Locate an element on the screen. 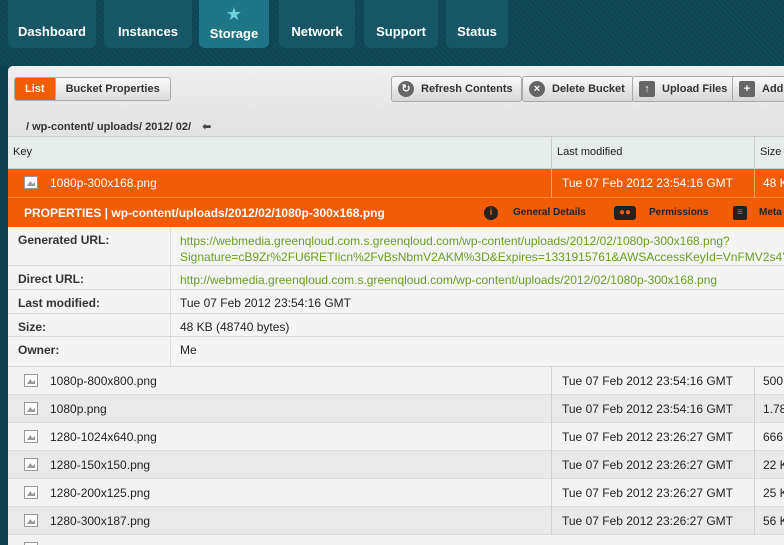 This screenshot has height=545, width=784. owner-value: Me is located at coordinates (188, 350).